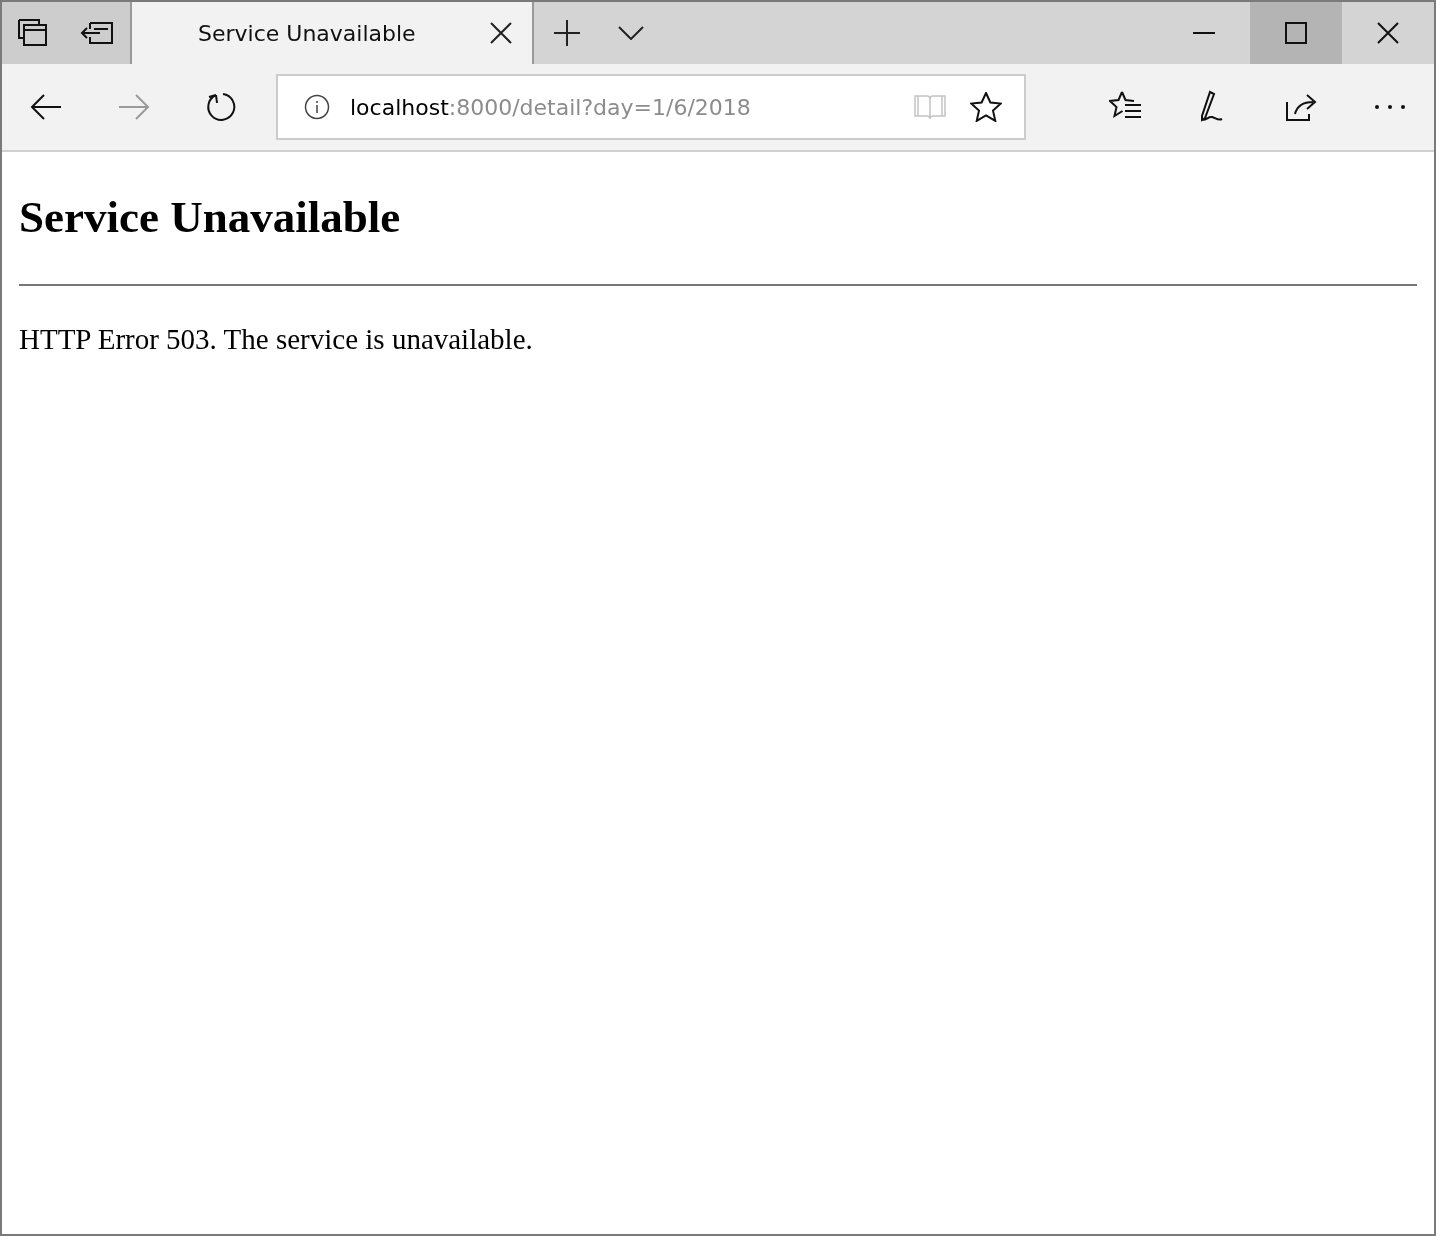  I want to click on address-bar: localhost:8000/detail?day=1/6/2018, so click(651, 107).